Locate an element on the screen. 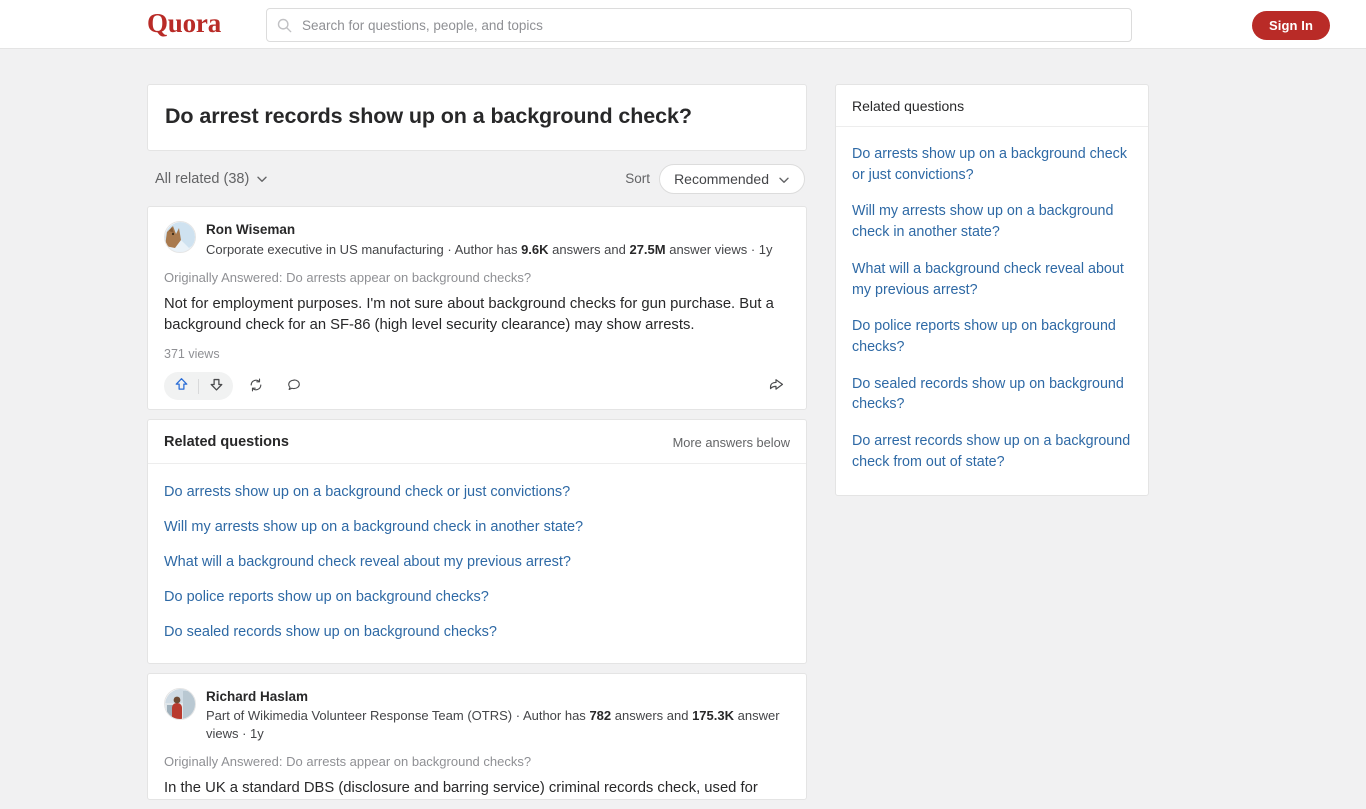 The image size is (1366, 809). downvote-icon is located at coordinates (216, 386).